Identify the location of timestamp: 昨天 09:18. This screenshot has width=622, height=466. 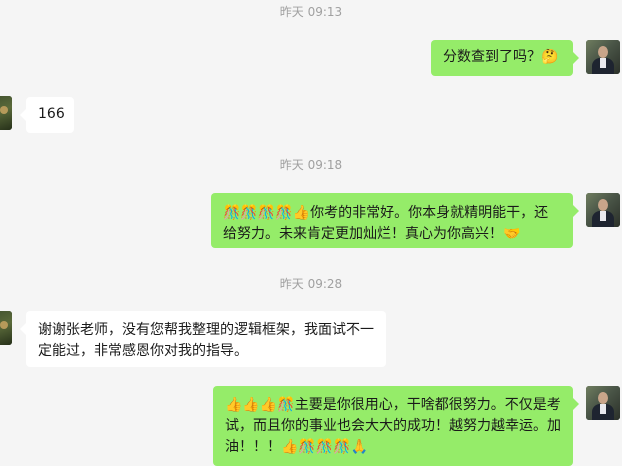
(311, 165).